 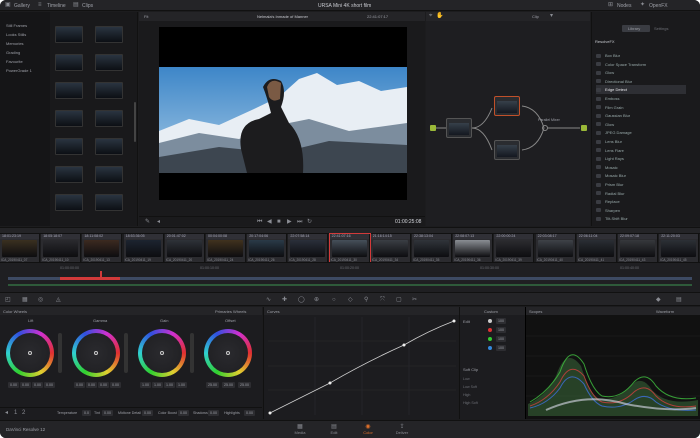 I want to click on curves-tool-icon: ∿, so click(x=268, y=300).